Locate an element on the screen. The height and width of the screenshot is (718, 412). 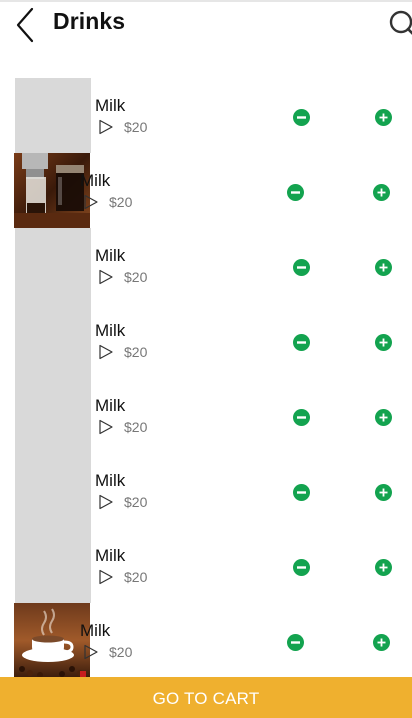
coffee-cup-image is located at coordinates (52, 640).